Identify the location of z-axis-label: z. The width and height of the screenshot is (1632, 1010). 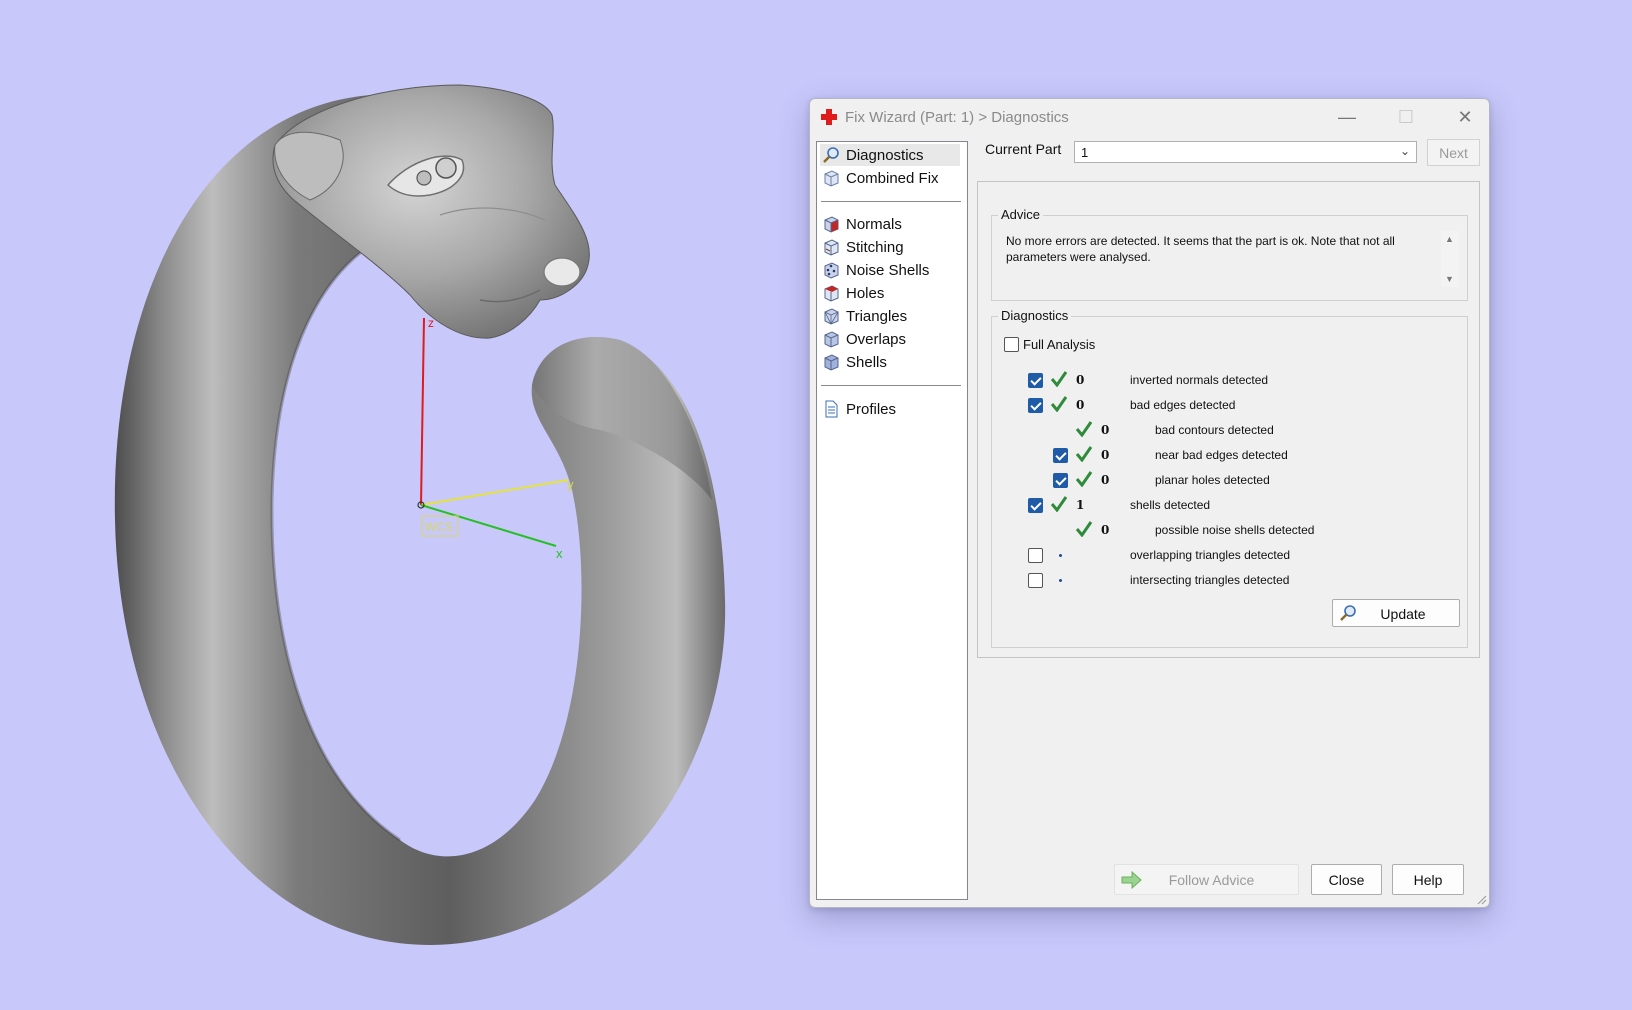
(431, 323).